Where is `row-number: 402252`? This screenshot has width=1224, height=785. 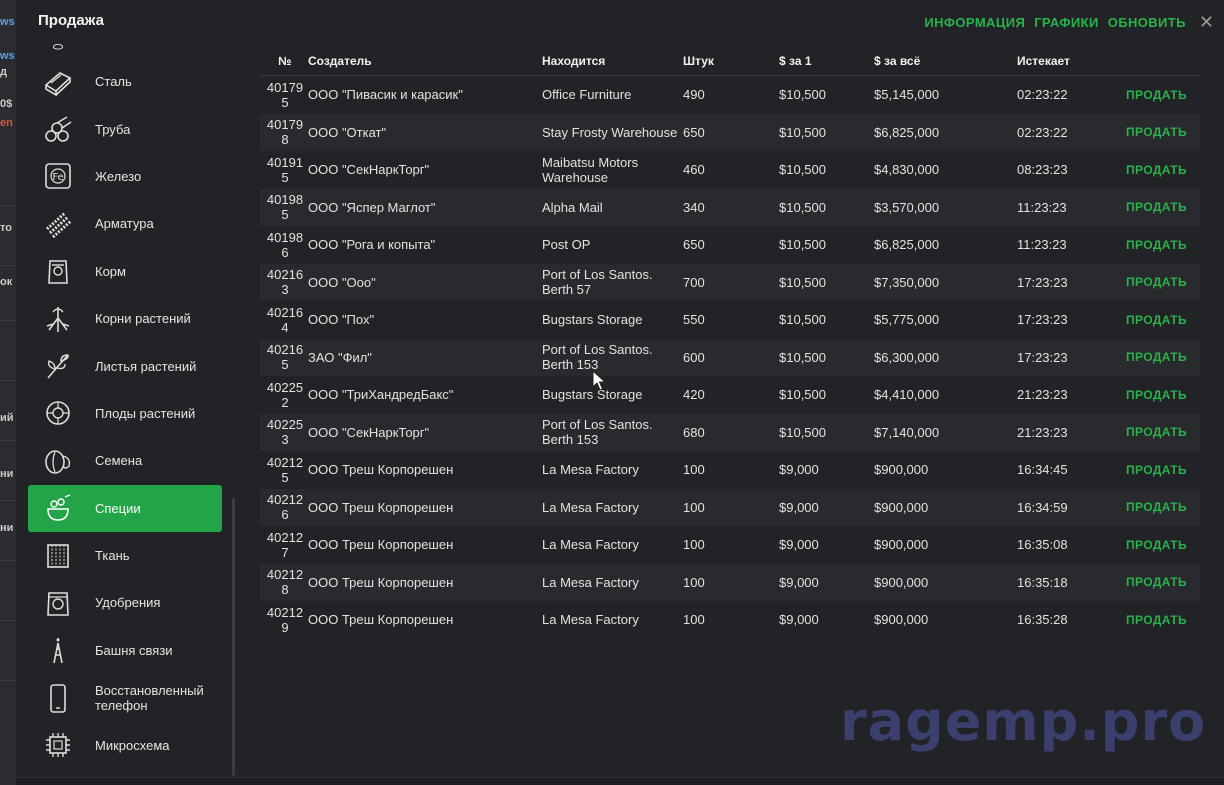 row-number: 402252 is located at coordinates (285, 394).